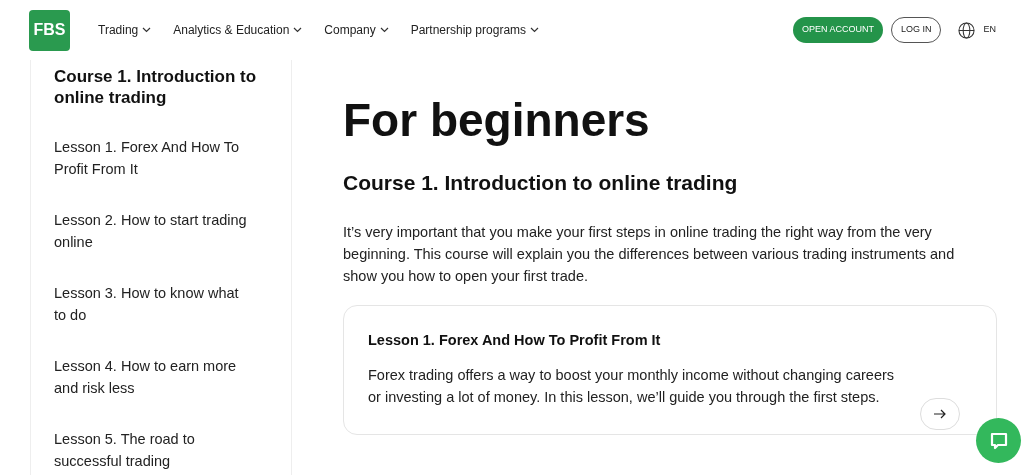 The image size is (1024, 475). Describe the element at coordinates (154, 231) in the screenshot. I see `sidebar-lesson-link: Lesson 2. How to start trading online` at that location.